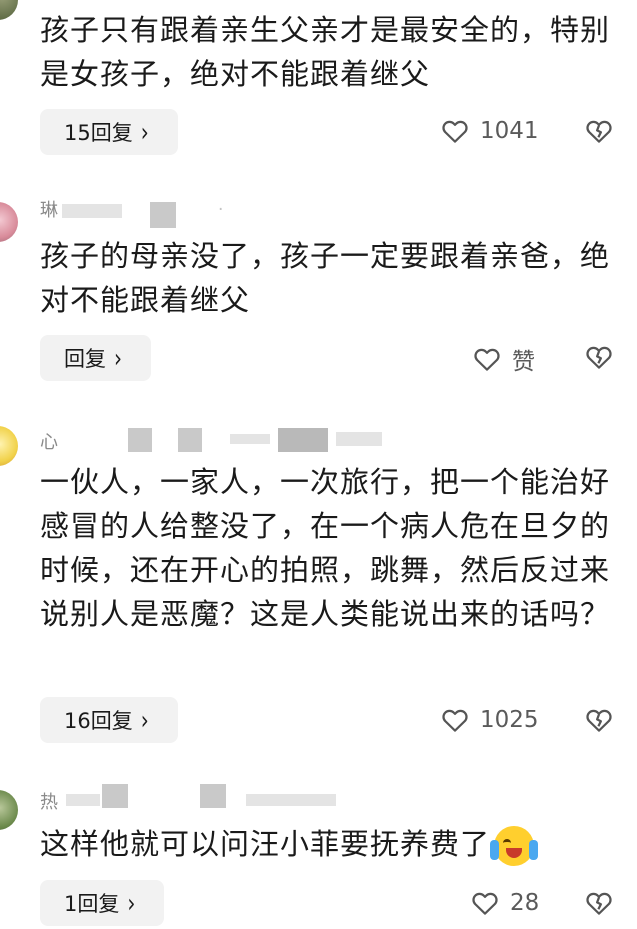  I want to click on like-button: 1041, so click(489, 131).